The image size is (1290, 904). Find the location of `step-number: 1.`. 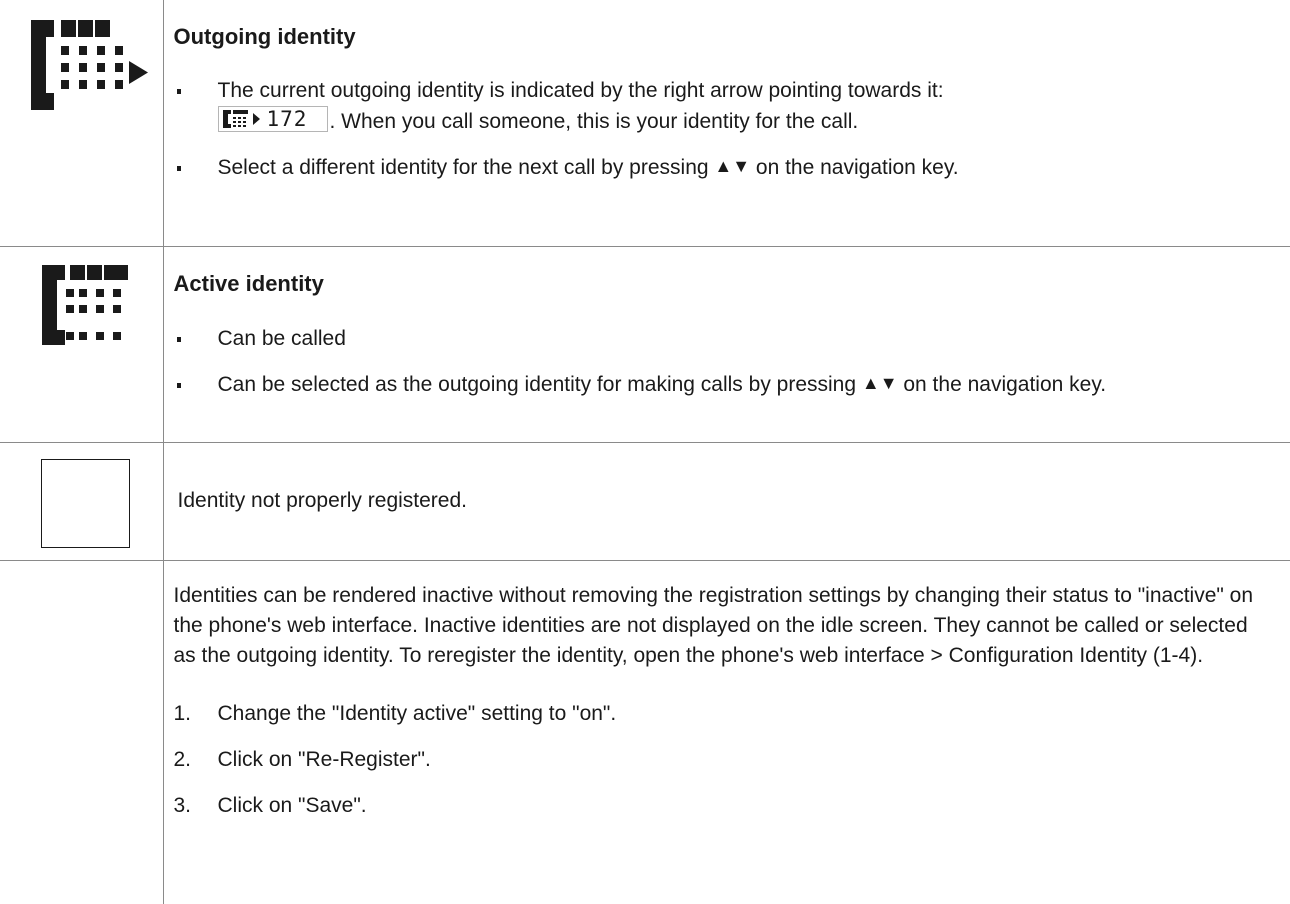

step-number: 1. is located at coordinates (182, 713).